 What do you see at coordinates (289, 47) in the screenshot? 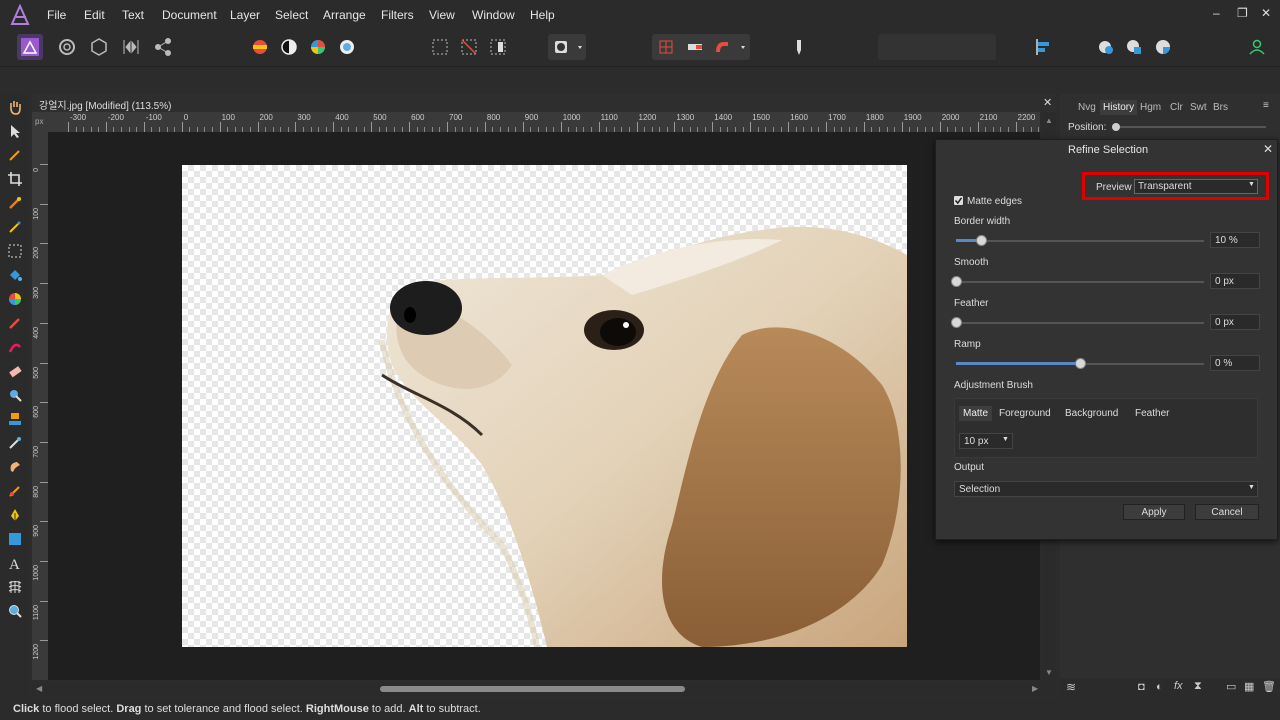
I see `auto-contrast-button` at bounding box center [289, 47].